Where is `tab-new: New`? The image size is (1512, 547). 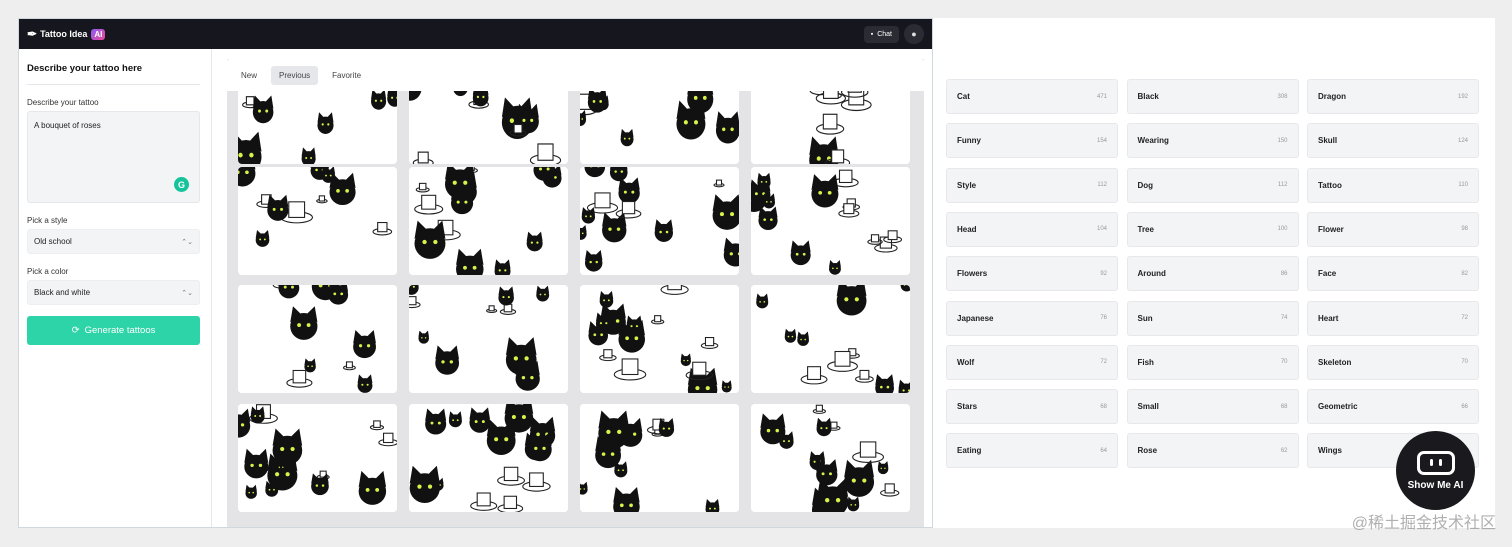 tab-new: New is located at coordinates (249, 75).